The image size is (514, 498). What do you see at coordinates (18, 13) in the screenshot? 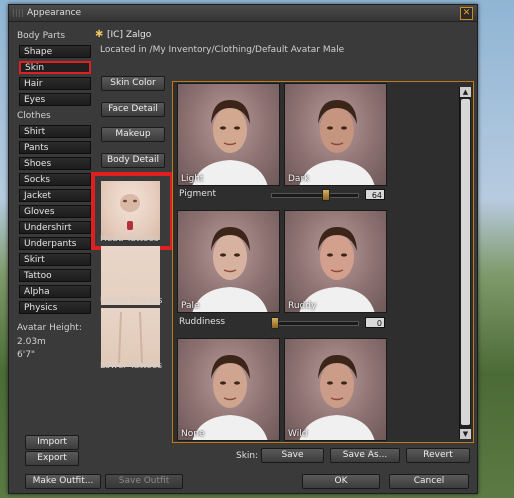
I see `drag-handle-icon` at bounding box center [18, 13].